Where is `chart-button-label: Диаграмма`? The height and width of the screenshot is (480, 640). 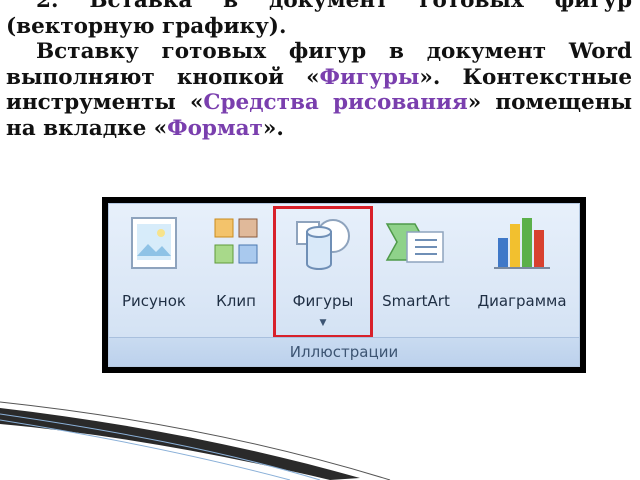 chart-button-label: Диаграмма is located at coordinates (522, 301).